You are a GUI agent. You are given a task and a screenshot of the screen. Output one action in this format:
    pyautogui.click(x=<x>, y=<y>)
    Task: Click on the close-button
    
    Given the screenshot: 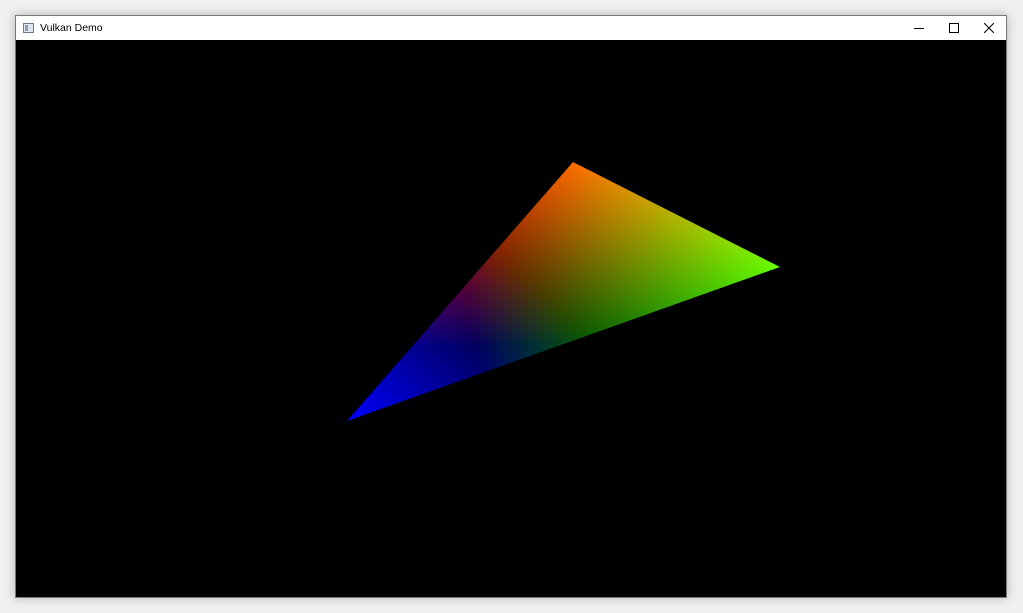 What is the action you would take?
    pyautogui.click(x=988, y=28)
    